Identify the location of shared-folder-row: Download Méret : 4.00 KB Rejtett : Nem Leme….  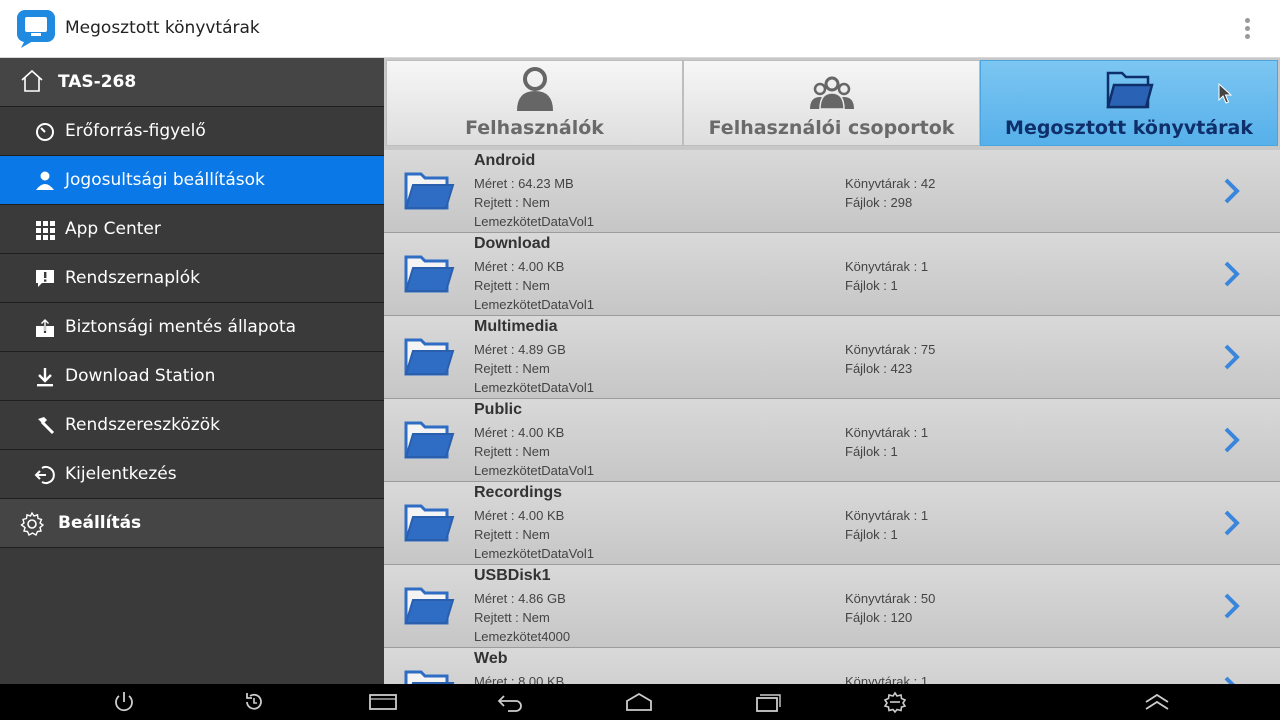
(832, 274).